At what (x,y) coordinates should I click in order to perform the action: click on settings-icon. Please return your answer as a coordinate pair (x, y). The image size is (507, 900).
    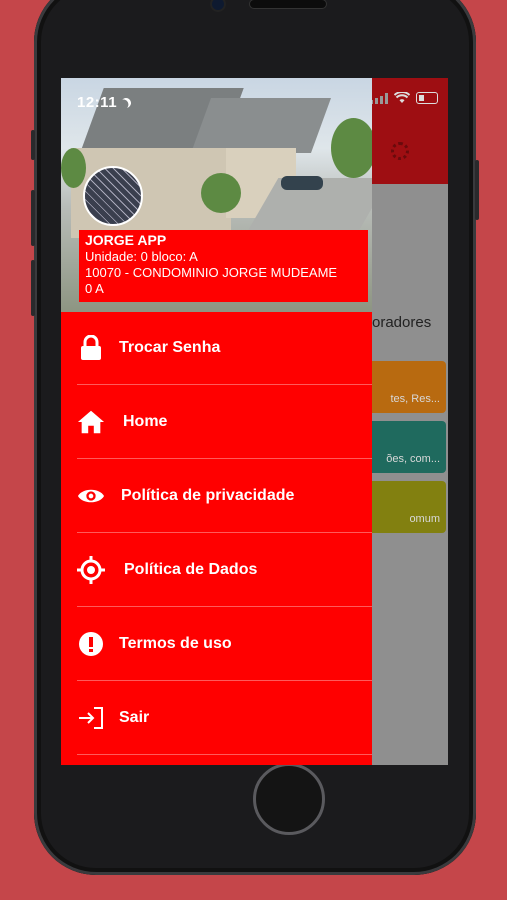
    Looking at the image, I should click on (400, 151).